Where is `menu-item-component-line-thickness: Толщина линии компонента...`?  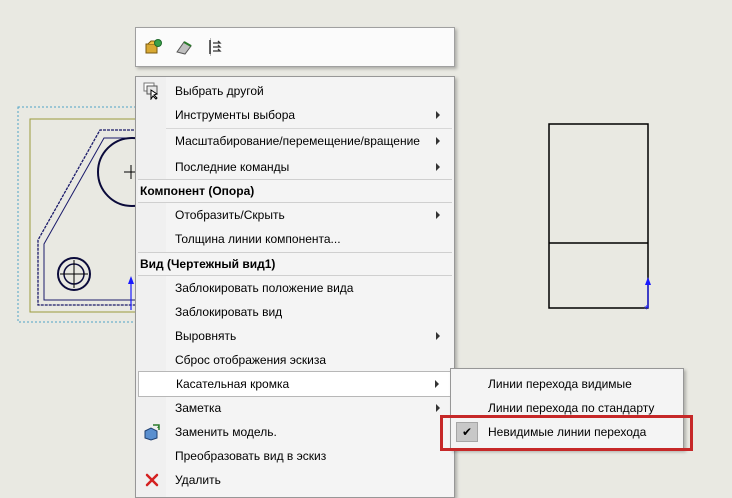 menu-item-component-line-thickness: Толщина линии компонента... is located at coordinates (295, 239).